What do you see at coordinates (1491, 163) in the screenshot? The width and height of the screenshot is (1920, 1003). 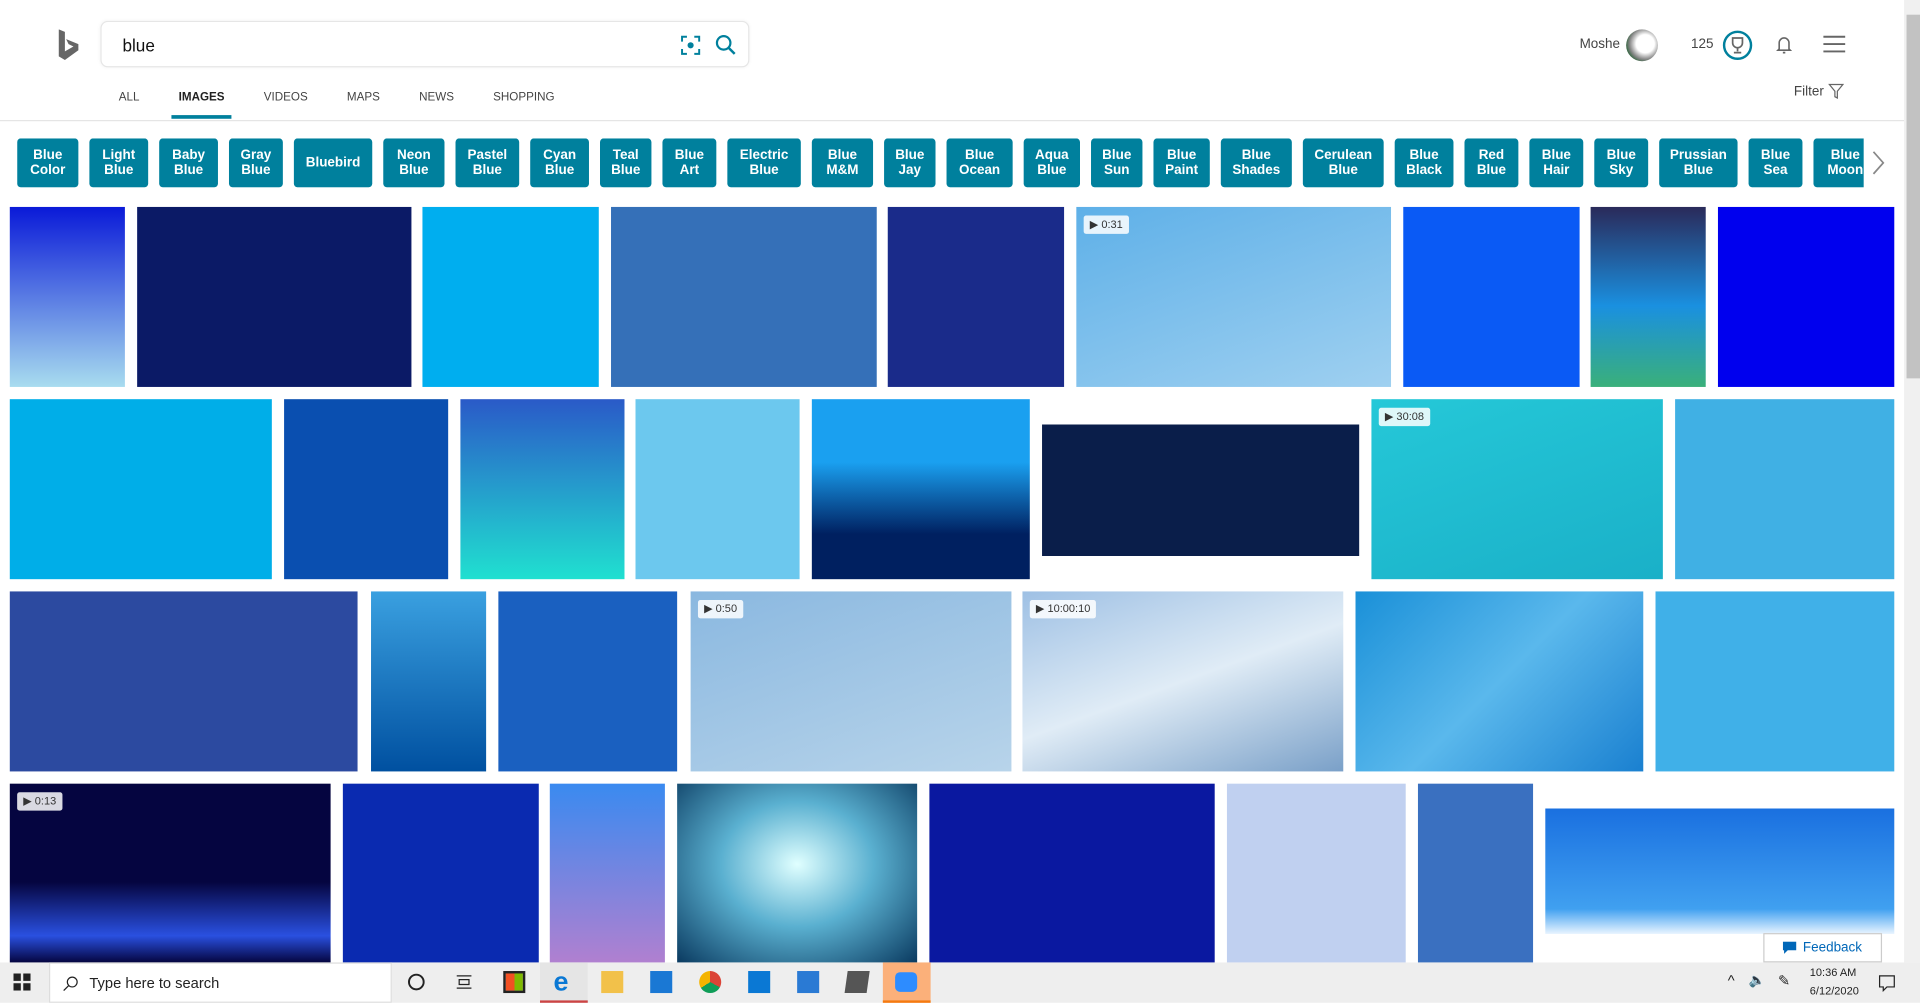 I see `related-search-chip: Red Blue` at bounding box center [1491, 163].